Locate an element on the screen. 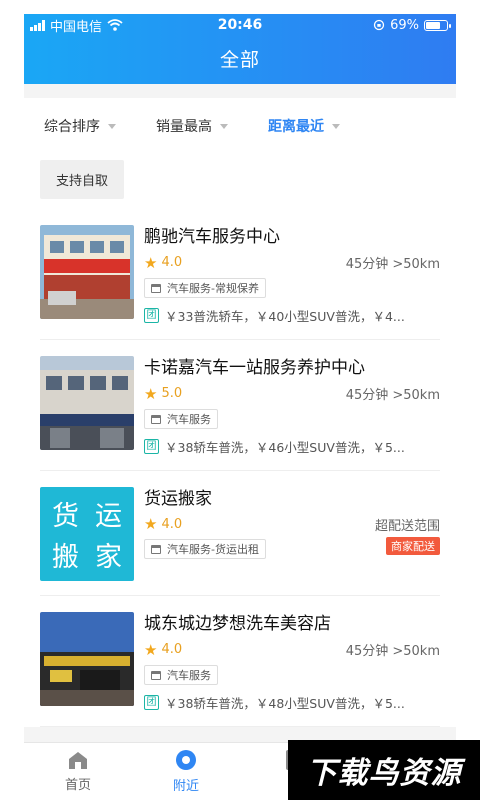  page-title: 全部 is located at coordinates (239, 60).